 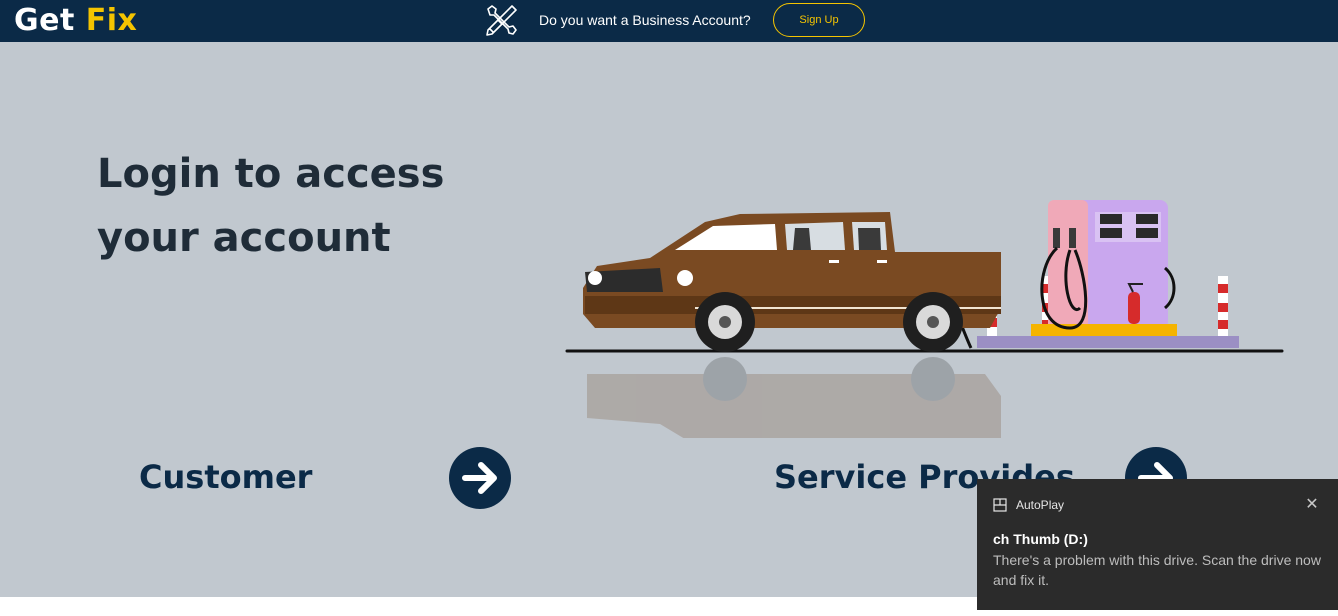 I want to click on logo-word-get: Get, so click(x=44, y=20).